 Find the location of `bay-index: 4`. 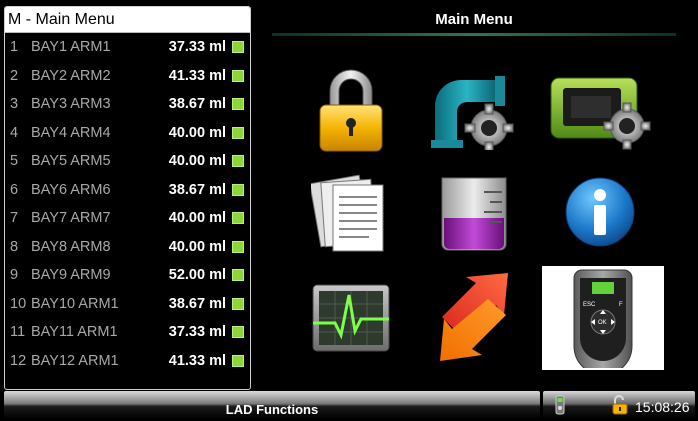

bay-index: 4 is located at coordinates (14, 132).